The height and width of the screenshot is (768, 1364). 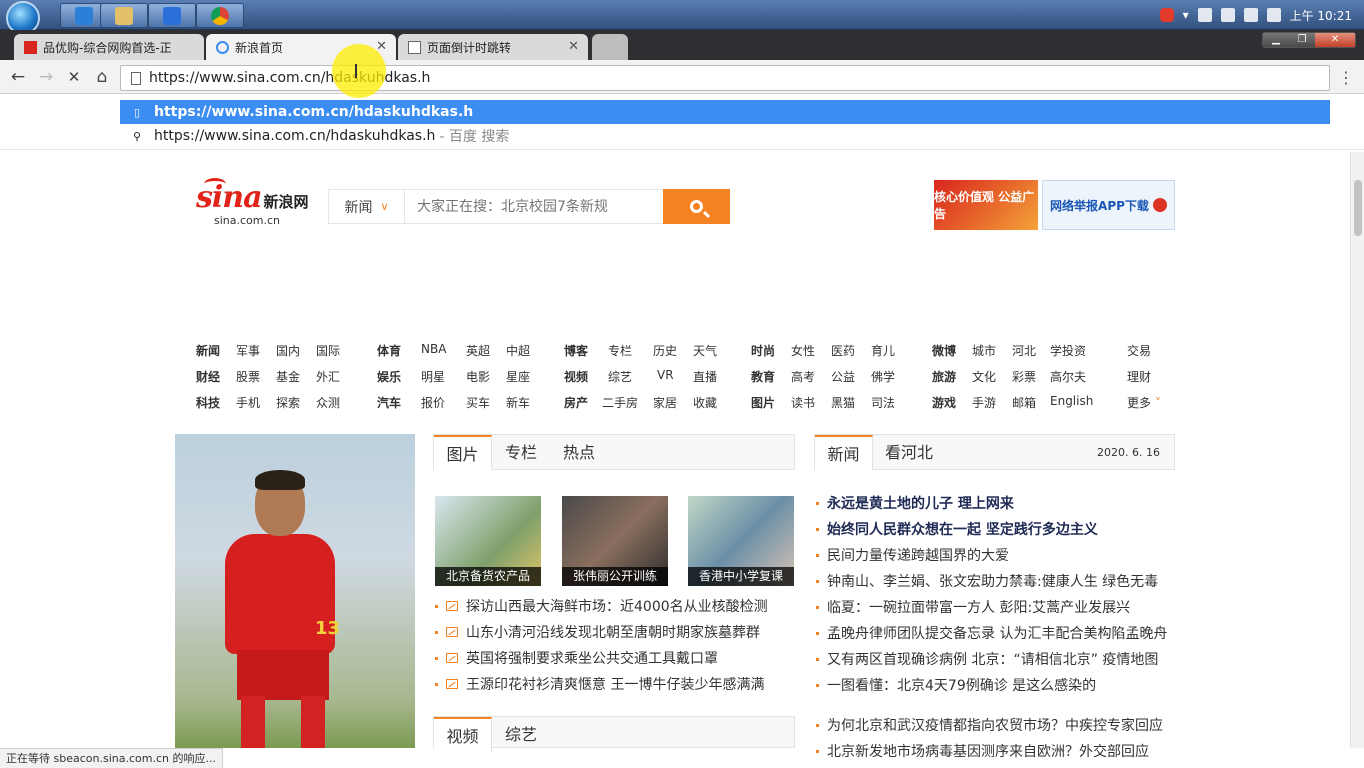 What do you see at coordinates (573, 46) in the screenshot?
I see `close-tab-icon: ✕` at bounding box center [573, 46].